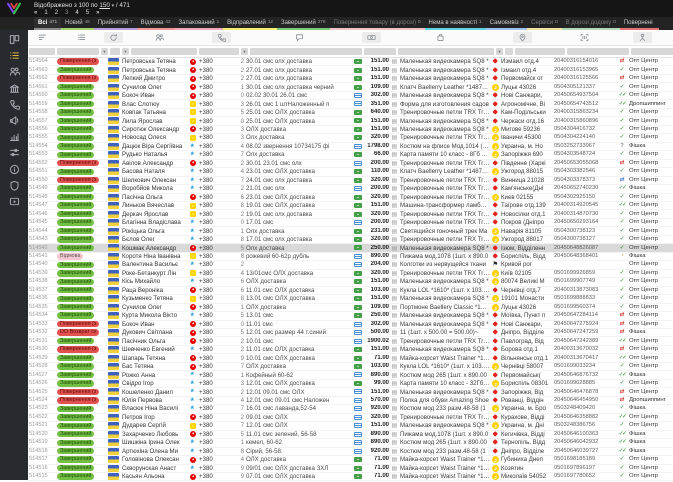  Describe the element at coordinates (155, 290) in the screenshot. I see `client-name: Раца Вероніка` at that location.